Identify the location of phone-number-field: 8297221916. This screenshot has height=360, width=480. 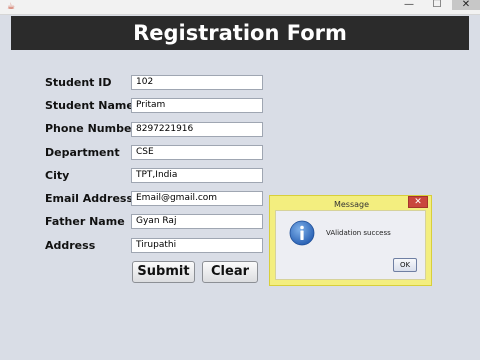
(197, 129).